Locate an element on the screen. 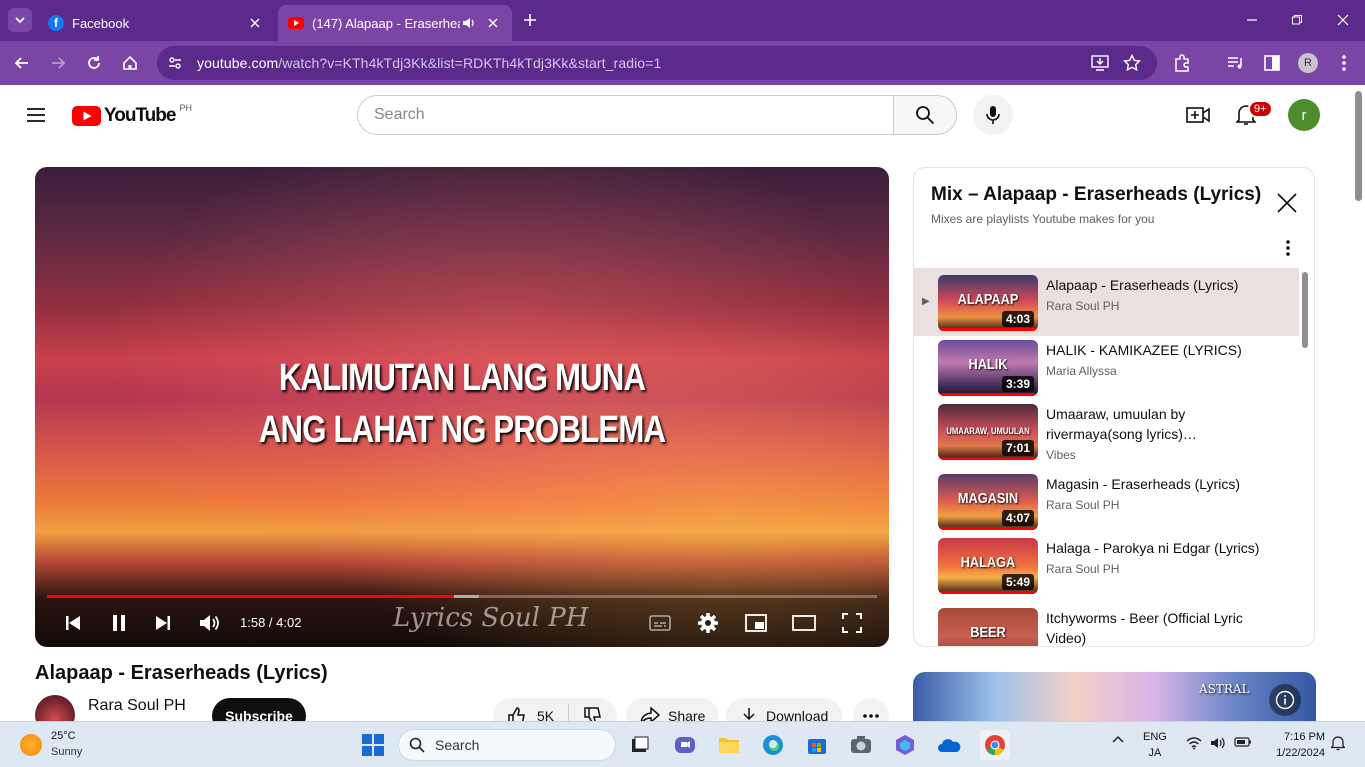  playlist-more-button is located at coordinates (1288, 248).